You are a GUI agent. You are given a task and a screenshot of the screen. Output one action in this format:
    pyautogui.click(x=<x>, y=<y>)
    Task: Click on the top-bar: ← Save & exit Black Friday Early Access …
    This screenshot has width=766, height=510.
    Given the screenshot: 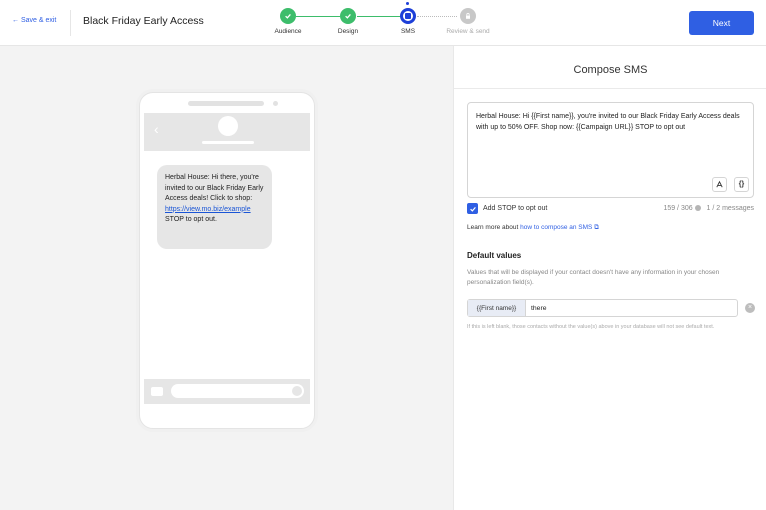 What is the action you would take?
    pyautogui.click(x=383, y=23)
    